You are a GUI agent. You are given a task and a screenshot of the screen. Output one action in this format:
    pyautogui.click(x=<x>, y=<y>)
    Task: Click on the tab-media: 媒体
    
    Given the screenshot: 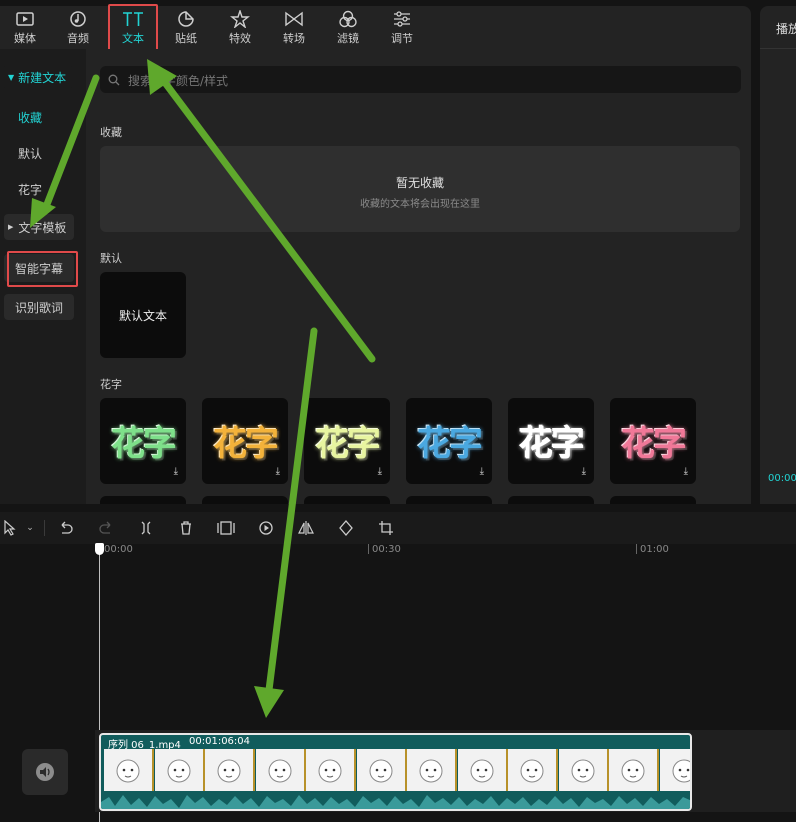 What is the action you would take?
    pyautogui.click(x=25, y=27)
    